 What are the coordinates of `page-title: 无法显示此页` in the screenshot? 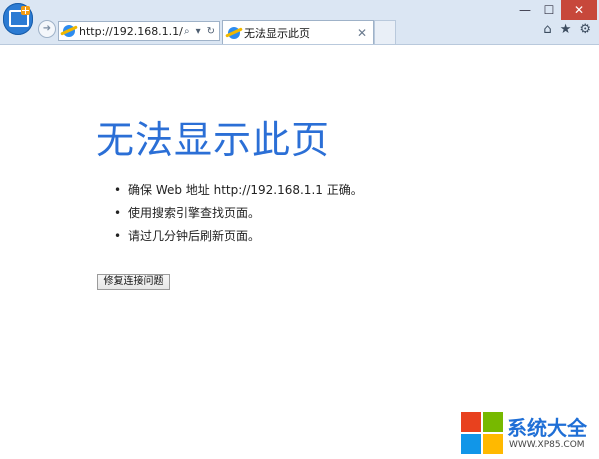 It's located at (213, 140).